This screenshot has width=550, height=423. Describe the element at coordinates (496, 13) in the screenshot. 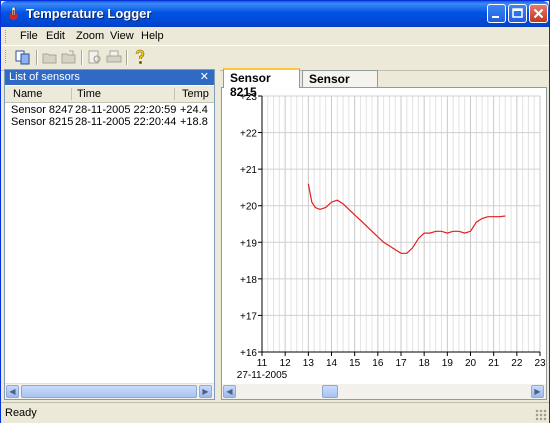

I see `minimize-button` at that location.